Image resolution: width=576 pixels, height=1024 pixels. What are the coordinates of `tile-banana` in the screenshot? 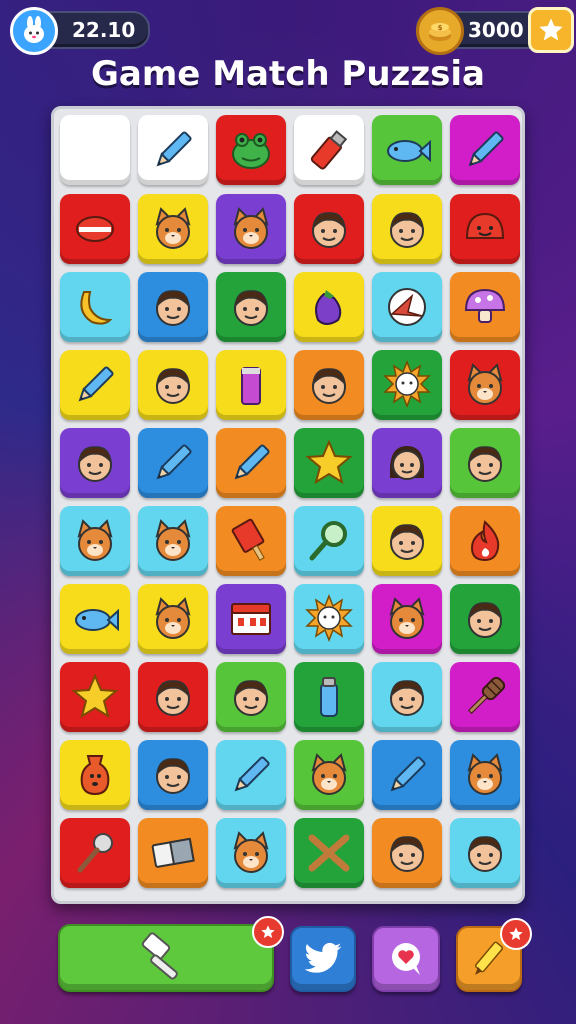 It's located at (95, 307).